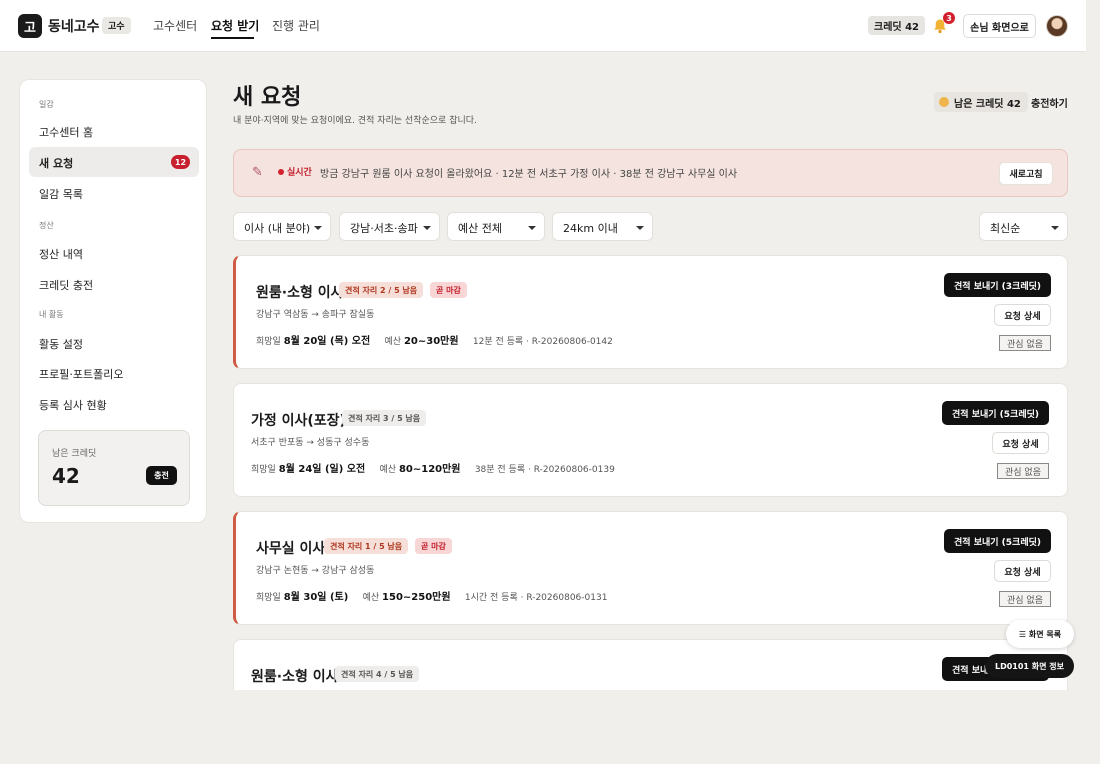 Image resolution: width=1100 pixels, height=764 pixels. Describe the element at coordinates (180, 162) in the screenshot. I see `new-requests-count-badge: 12` at that location.